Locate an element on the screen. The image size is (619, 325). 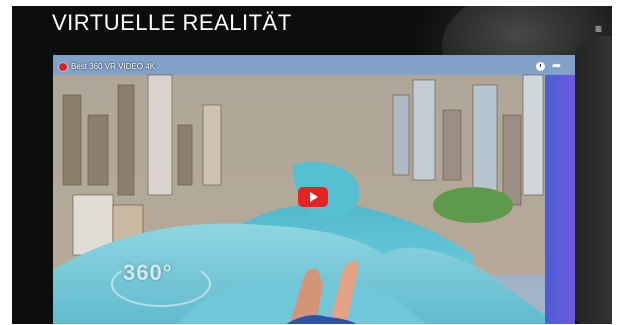
site-title: VIRTUELLE REALITÄT is located at coordinates (172, 22).